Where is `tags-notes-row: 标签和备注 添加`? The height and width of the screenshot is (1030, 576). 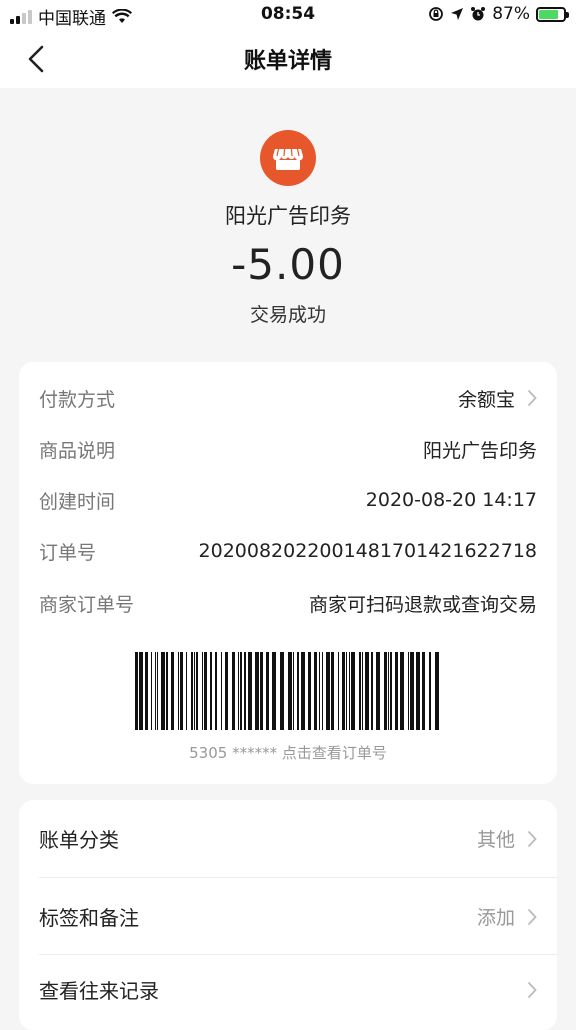
tags-notes-row: 标签和备注 添加 is located at coordinates (288, 916).